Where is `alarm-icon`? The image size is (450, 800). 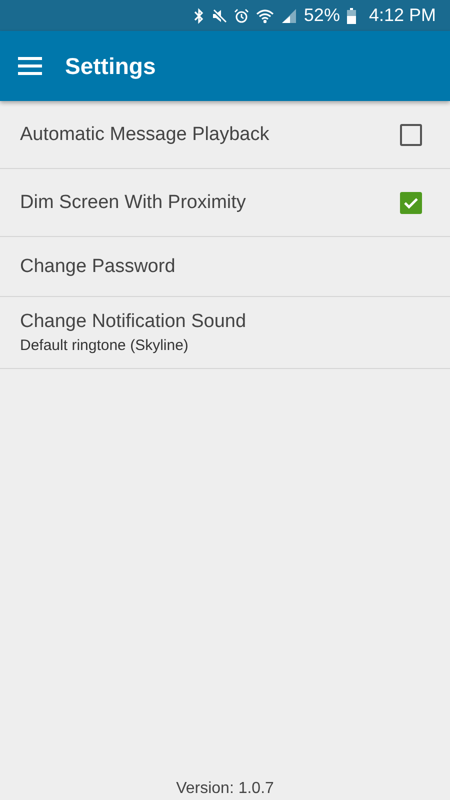
alarm-icon is located at coordinates (241, 16).